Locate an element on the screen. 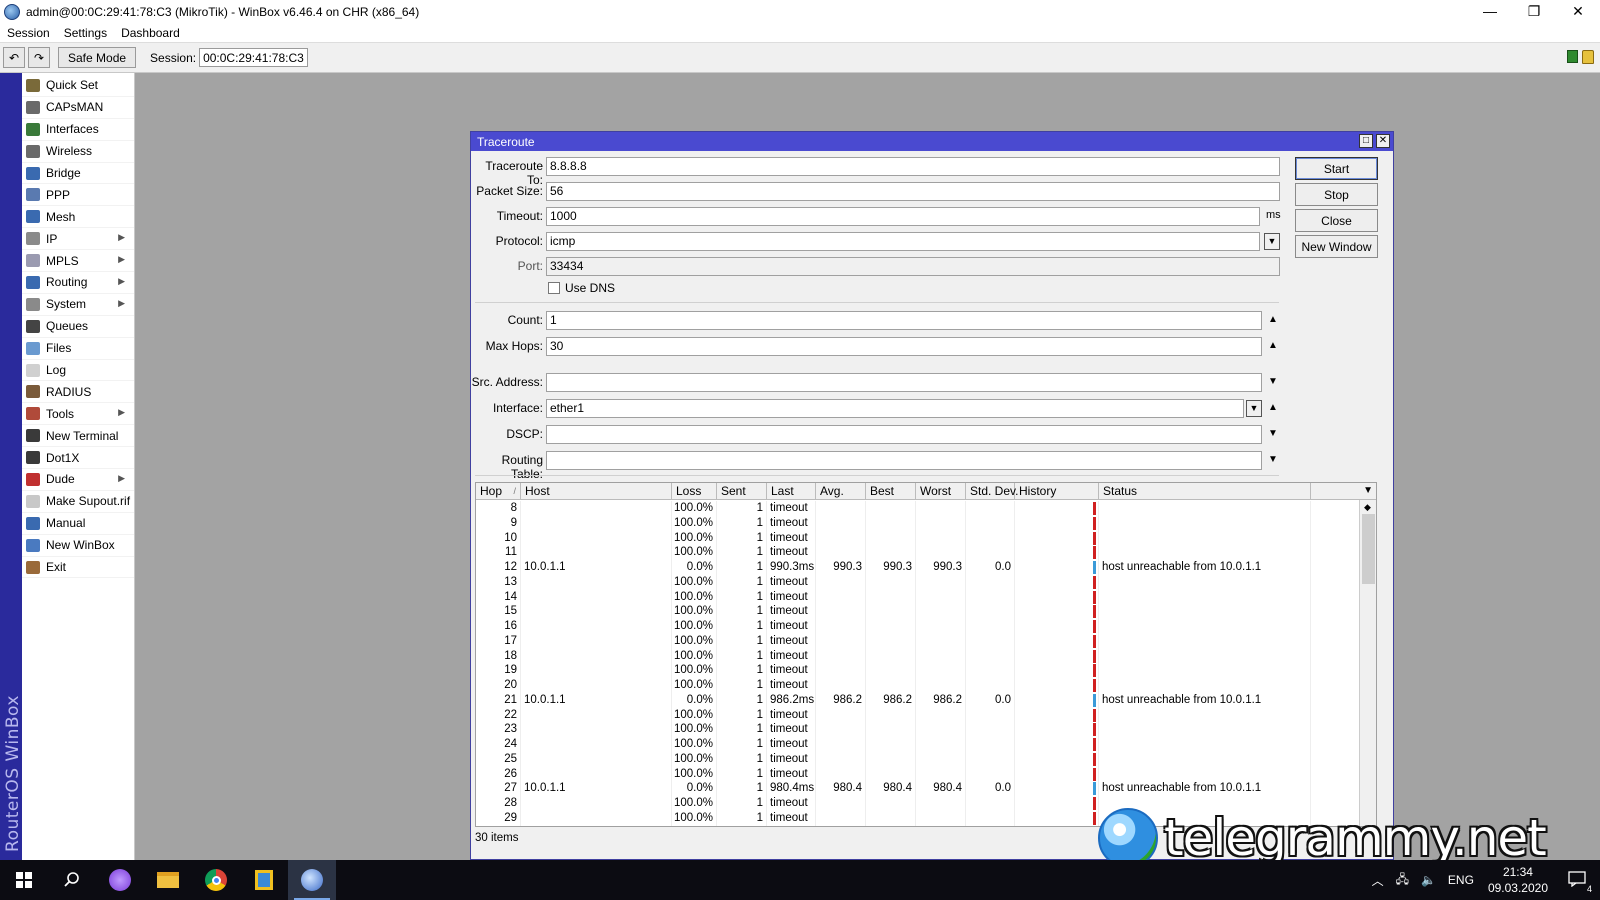 The height and width of the screenshot is (900, 1600). column-header-stdev: Std. Dev. is located at coordinates (992, 491).